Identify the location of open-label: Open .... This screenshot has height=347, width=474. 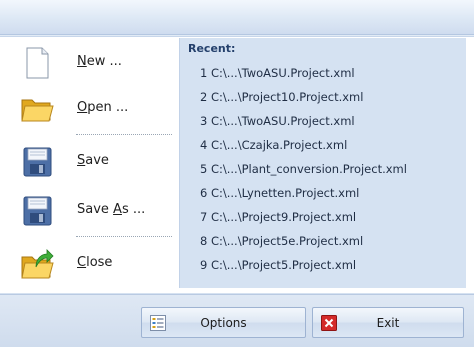
(103, 107).